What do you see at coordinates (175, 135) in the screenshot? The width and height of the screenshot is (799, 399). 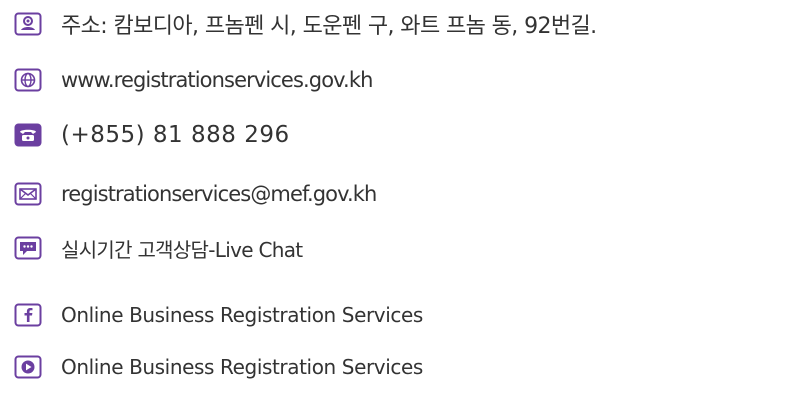 I see `phone-number: (+855) 81 888 296` at bounding box center [175, 135].